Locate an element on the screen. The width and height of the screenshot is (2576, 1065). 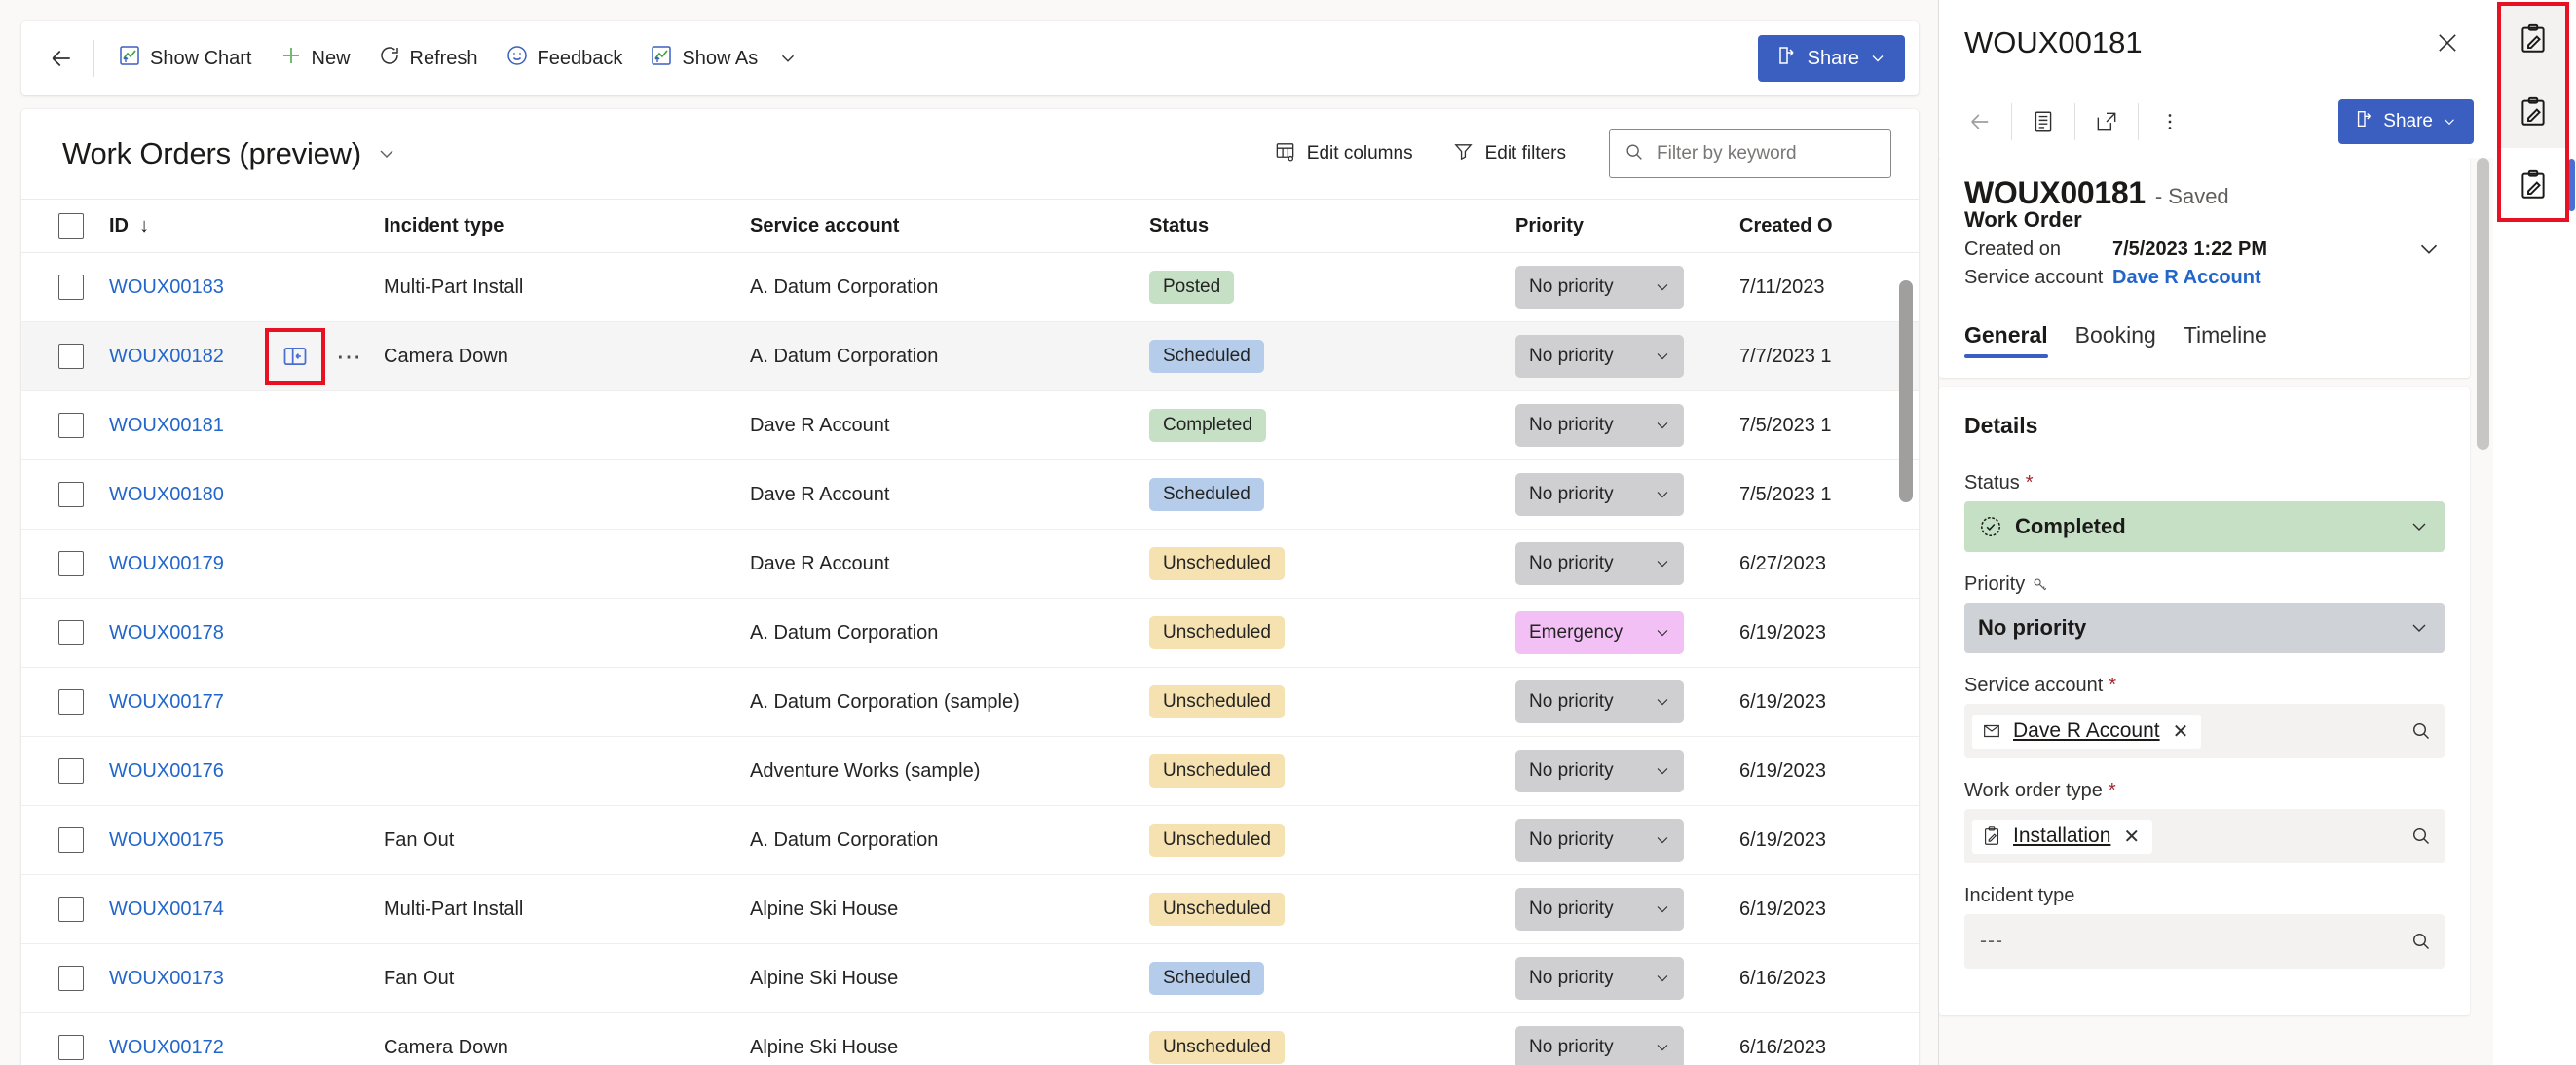
service-account-lookup: Dave R Account ✕ is located at coordinates (2204, 731).